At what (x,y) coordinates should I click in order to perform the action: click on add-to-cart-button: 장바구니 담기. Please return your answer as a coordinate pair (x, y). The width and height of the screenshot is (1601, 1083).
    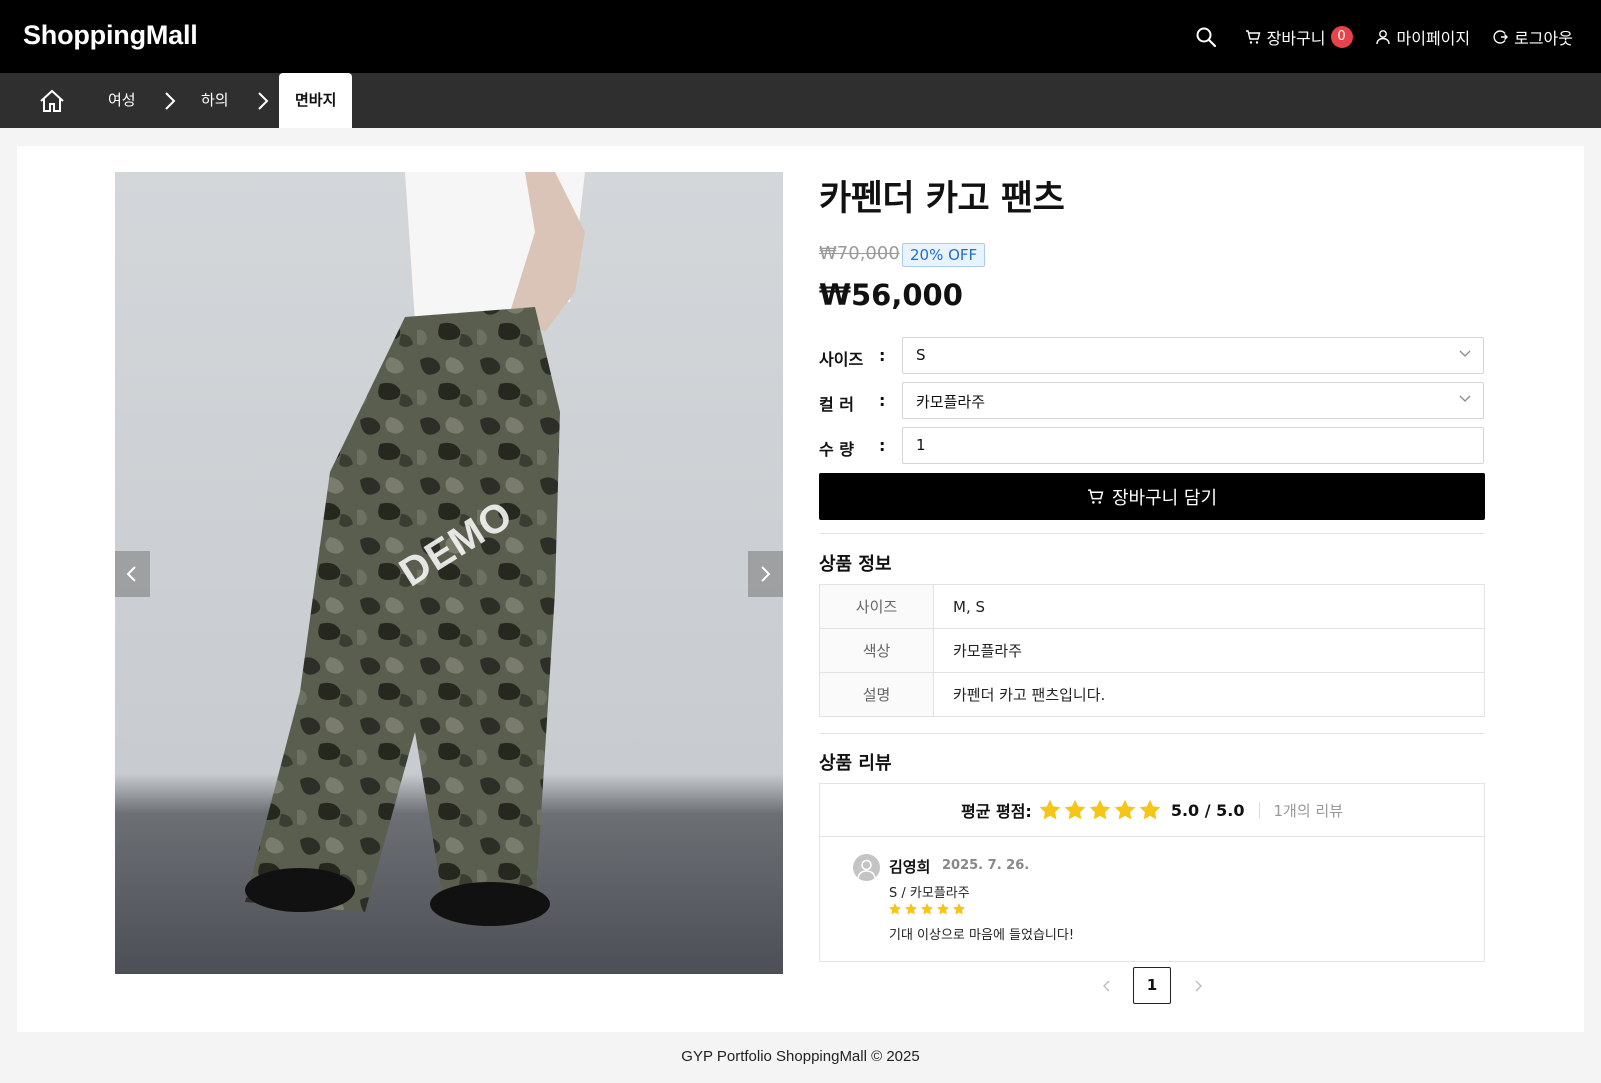
    Looking at the image, I should click on (1152, 496).